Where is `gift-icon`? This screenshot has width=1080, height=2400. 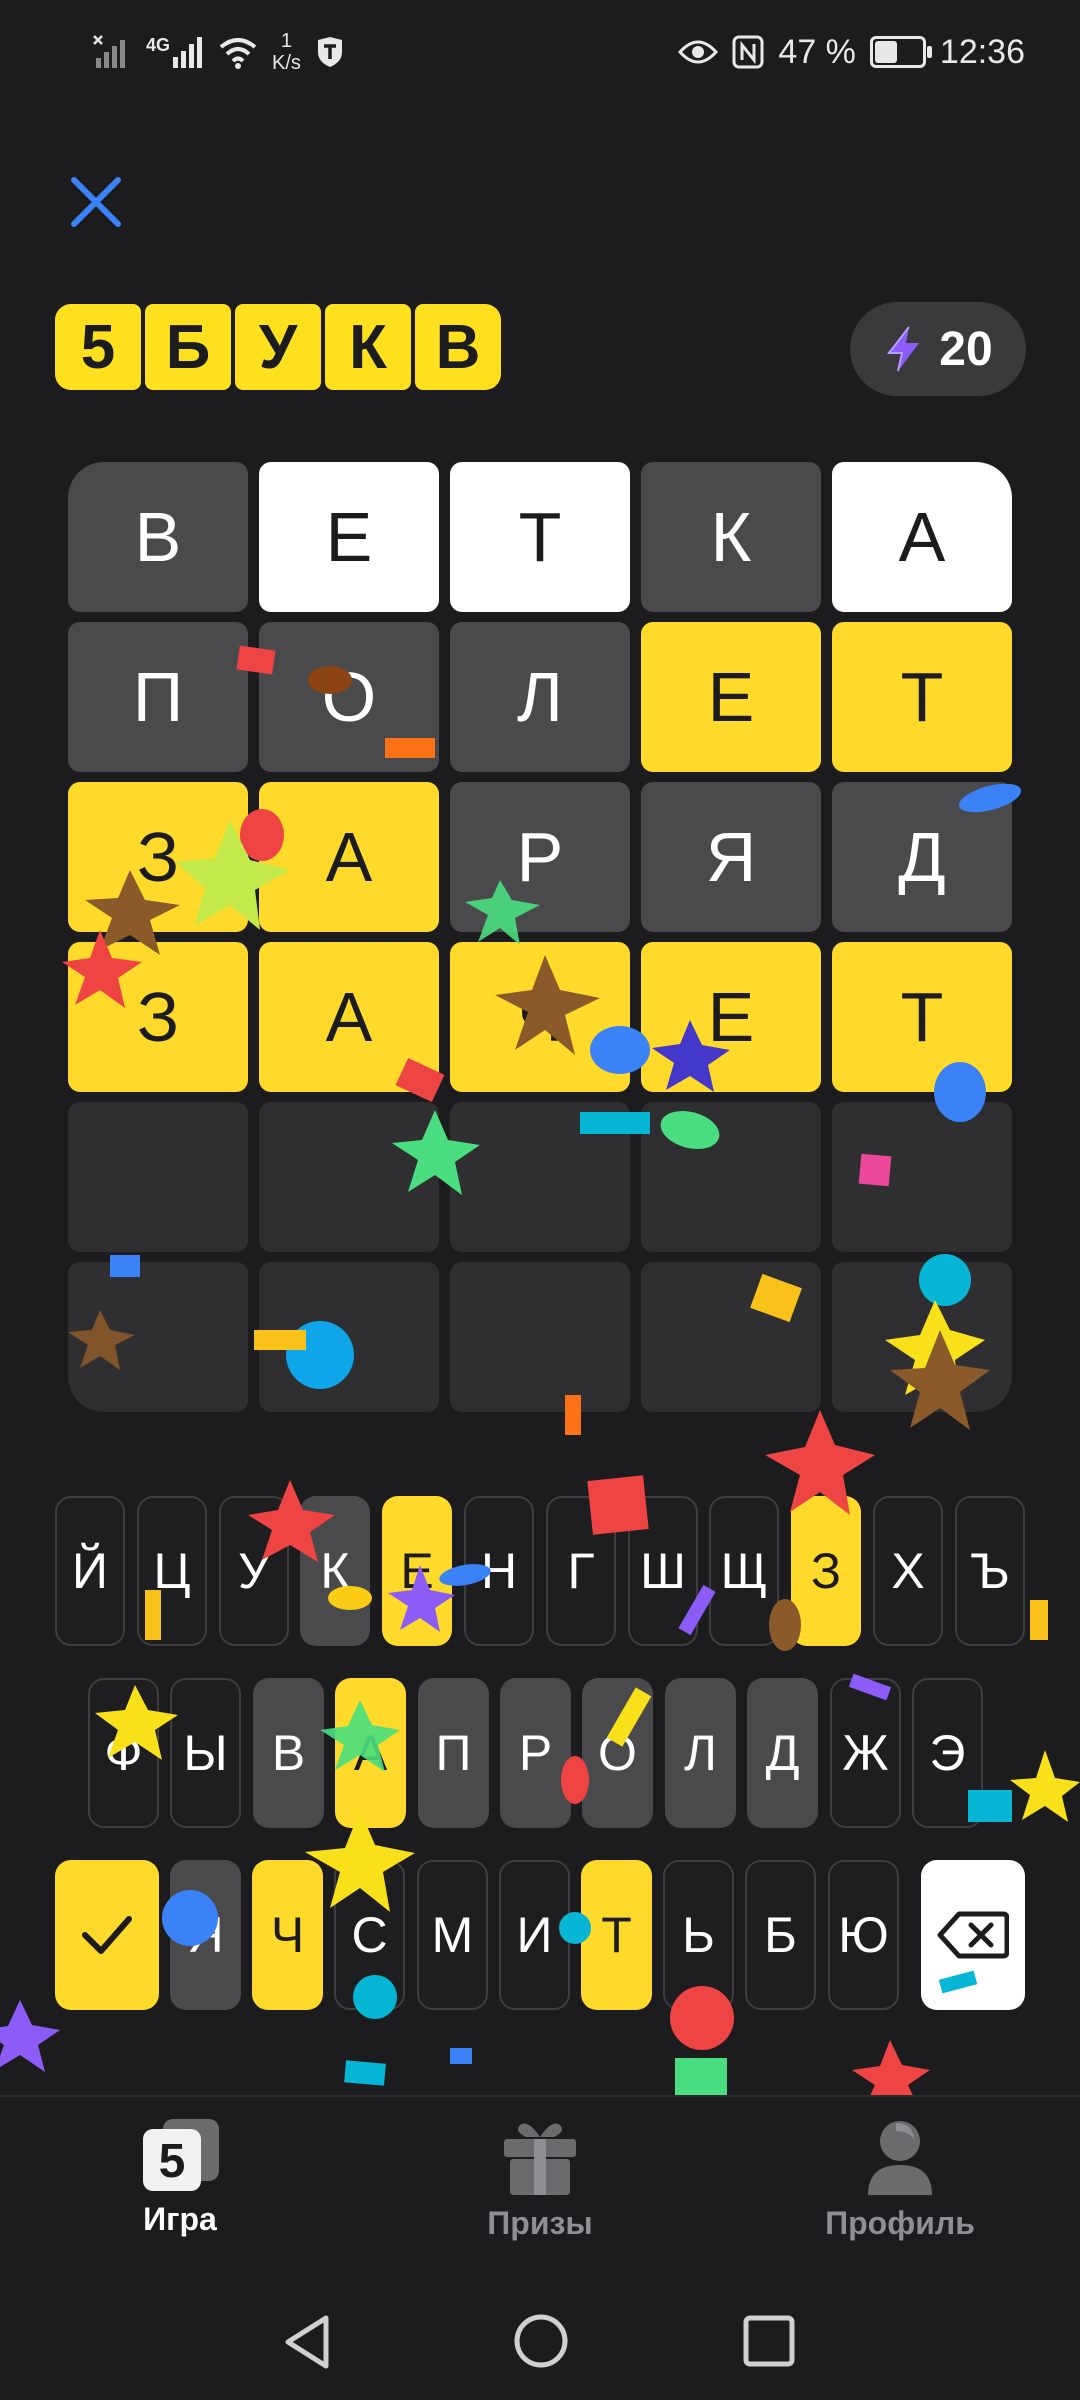
gift-icon is located at coordinates (540, 2159).